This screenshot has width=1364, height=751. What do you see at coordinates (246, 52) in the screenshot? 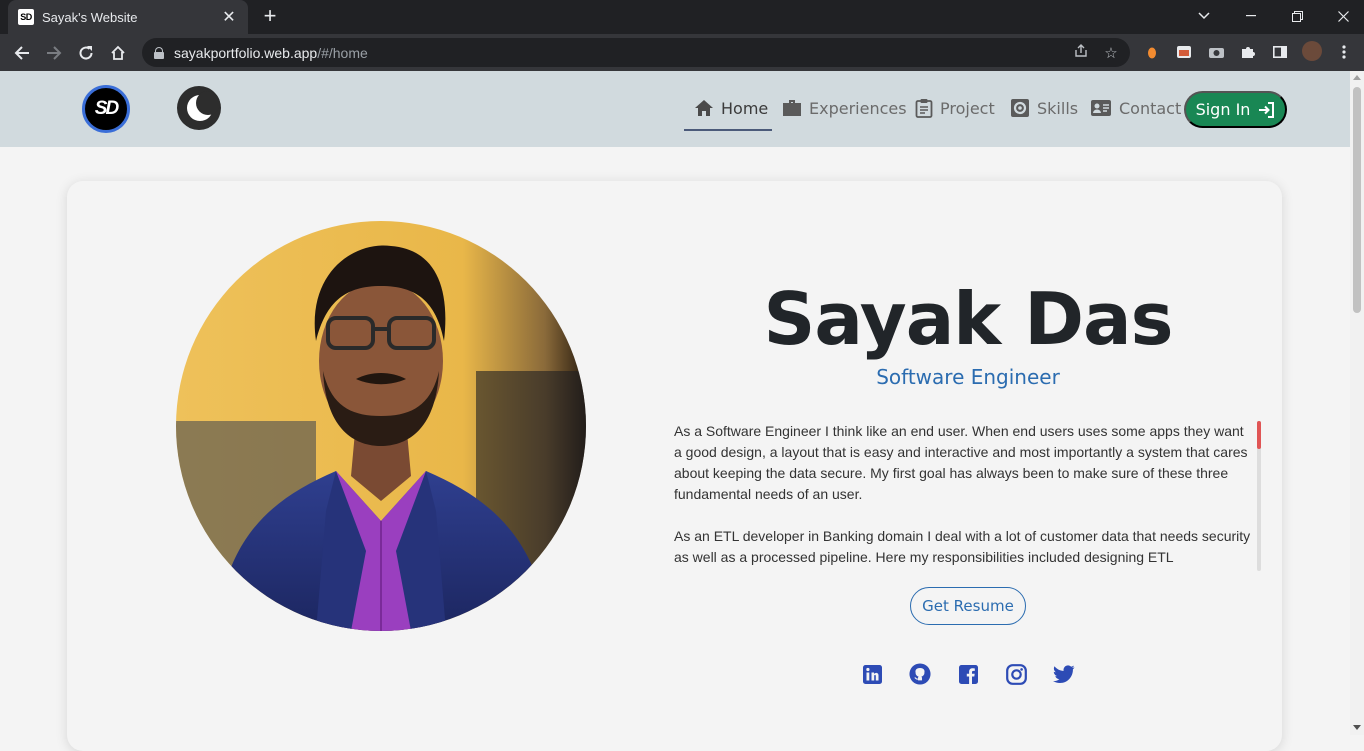
I see `url-host: sayakportfolio.web.app` at bounding box center [246, 52].